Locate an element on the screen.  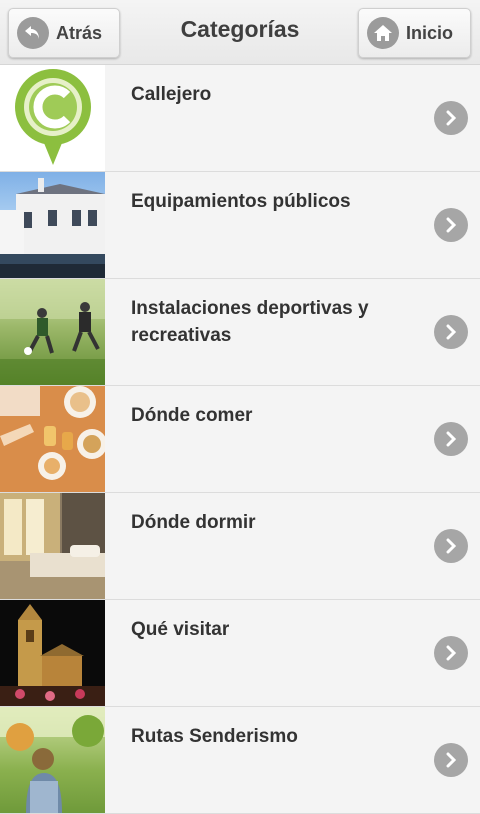
hiker-trail-photo-icon is located at coordinates (52, 760).